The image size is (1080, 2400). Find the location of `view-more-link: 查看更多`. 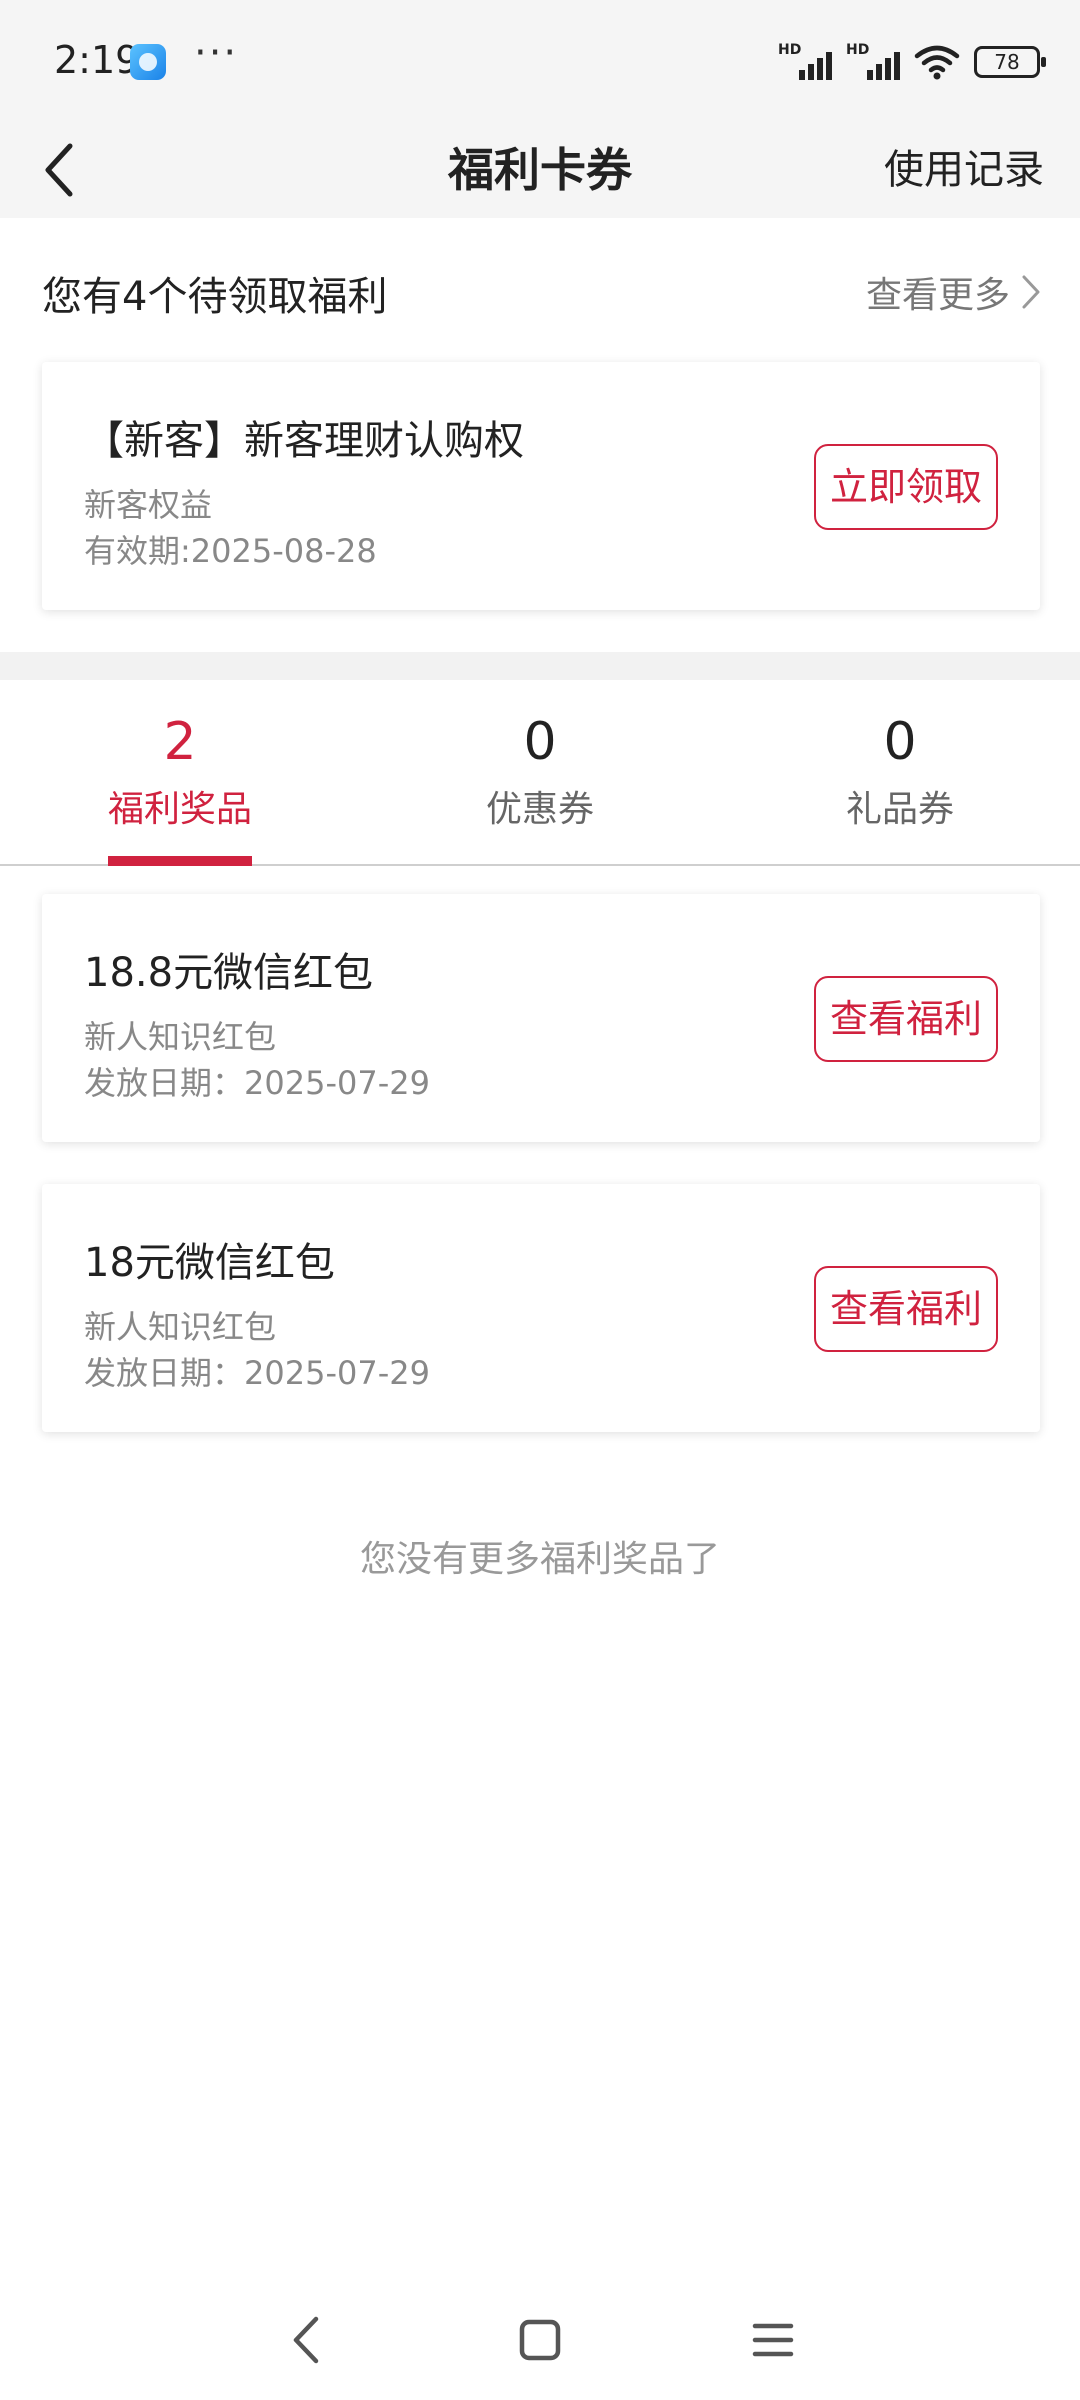

view-more-link: 查看更多 is located at coordinates (954, 292).